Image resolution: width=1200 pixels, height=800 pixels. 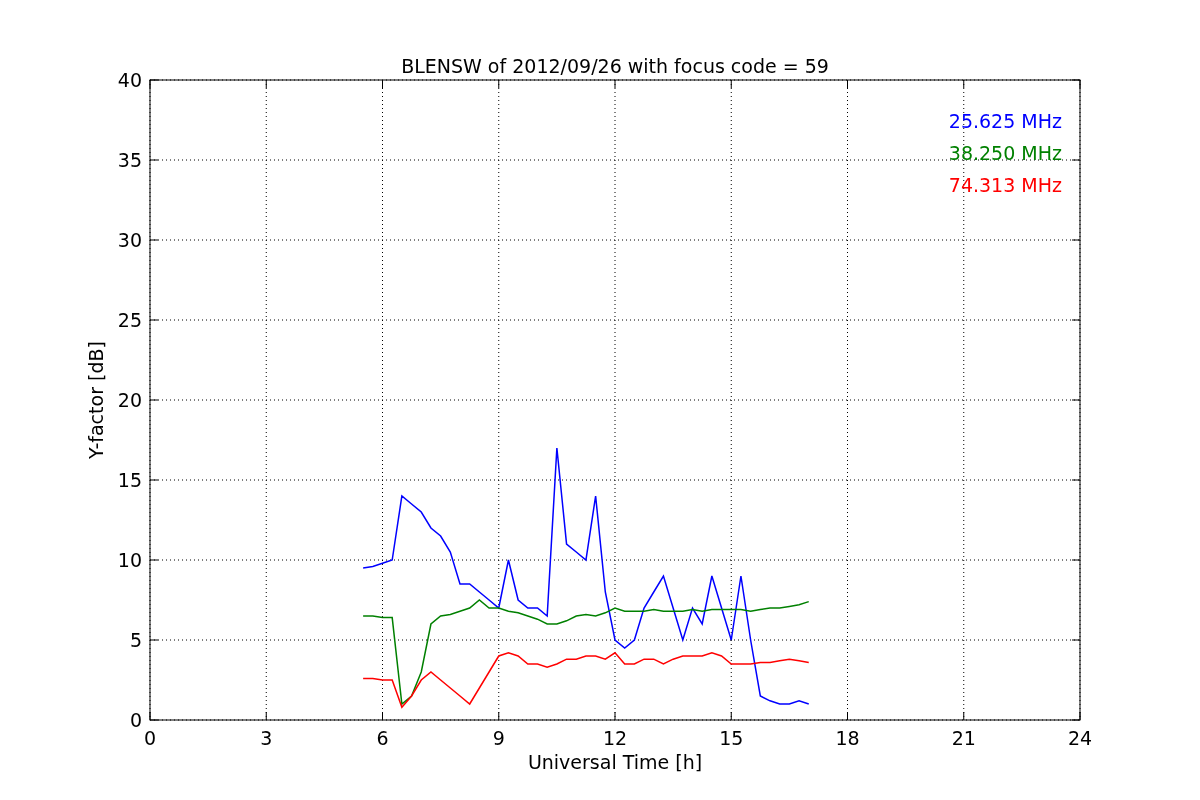 I want to click on y-tick-label: 35, so click(x=129, y=160).